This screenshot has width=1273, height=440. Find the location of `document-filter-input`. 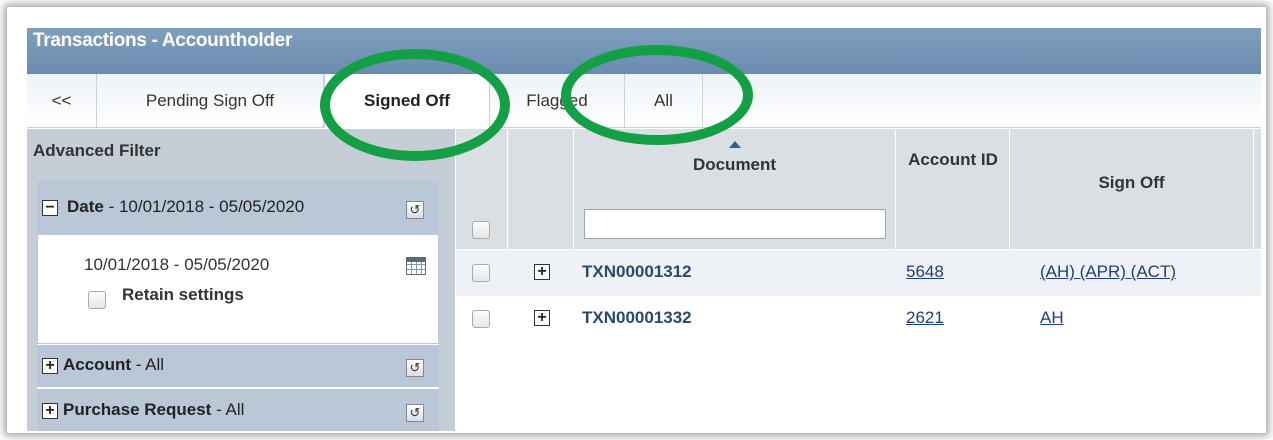

document-filter-input is located at coordinates (735, 224).